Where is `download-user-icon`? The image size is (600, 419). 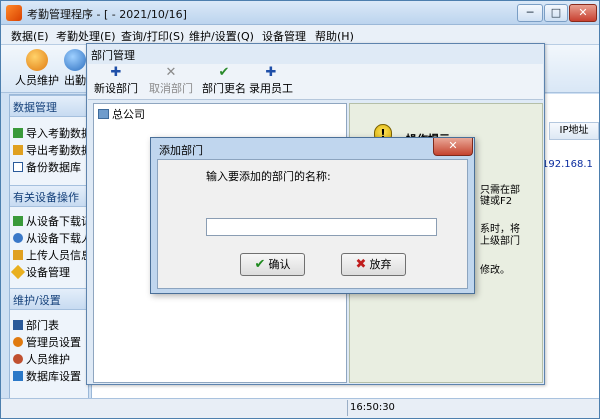
download-user-icon is located at coordinates (18, 238).